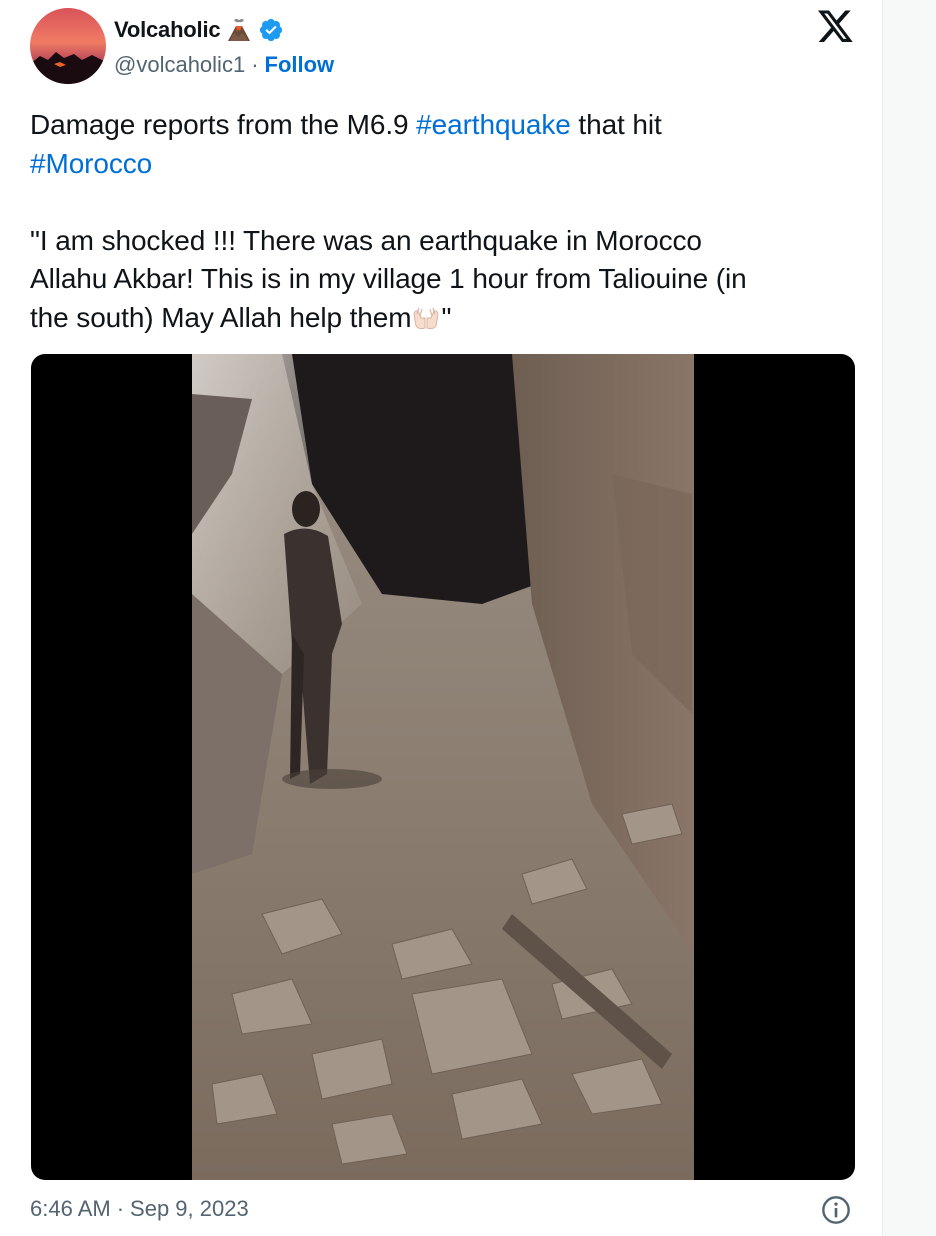 The height and width of the screenshot is (1236, 936). What do you see at coordinates (223, 124) in the screenshot?
I see `tweet-text-segment: Damage reports from the M6.9` at bounding box center [223, 124].